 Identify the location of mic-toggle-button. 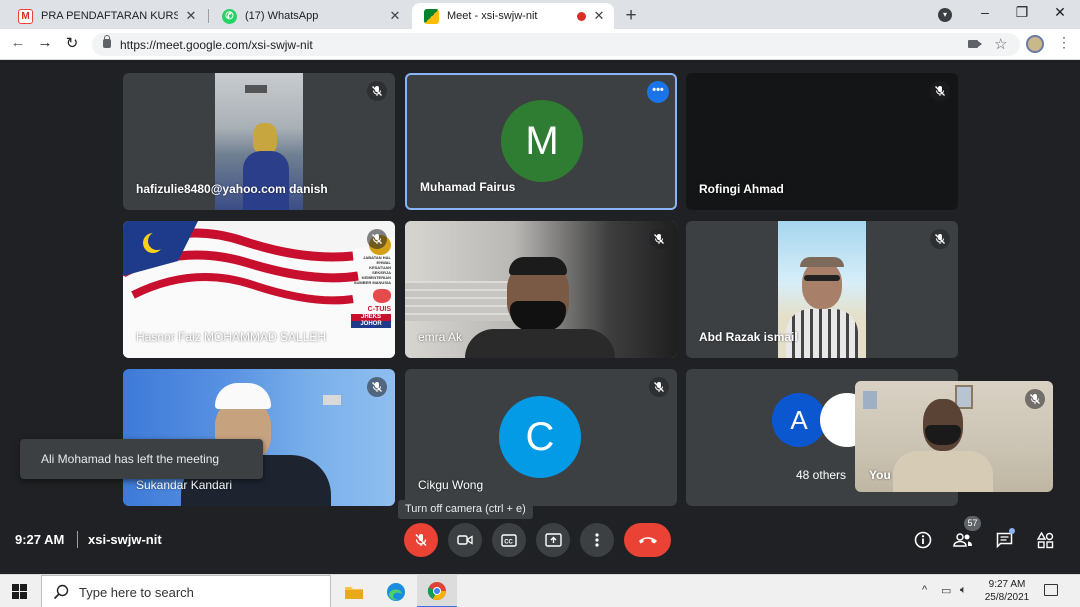
(421, 540).